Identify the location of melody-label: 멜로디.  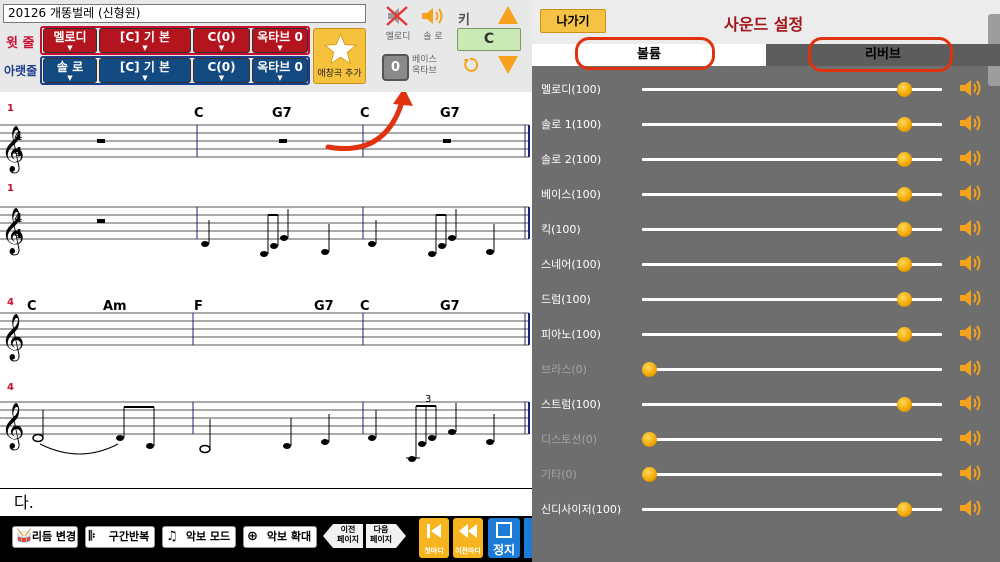
(398, 37).